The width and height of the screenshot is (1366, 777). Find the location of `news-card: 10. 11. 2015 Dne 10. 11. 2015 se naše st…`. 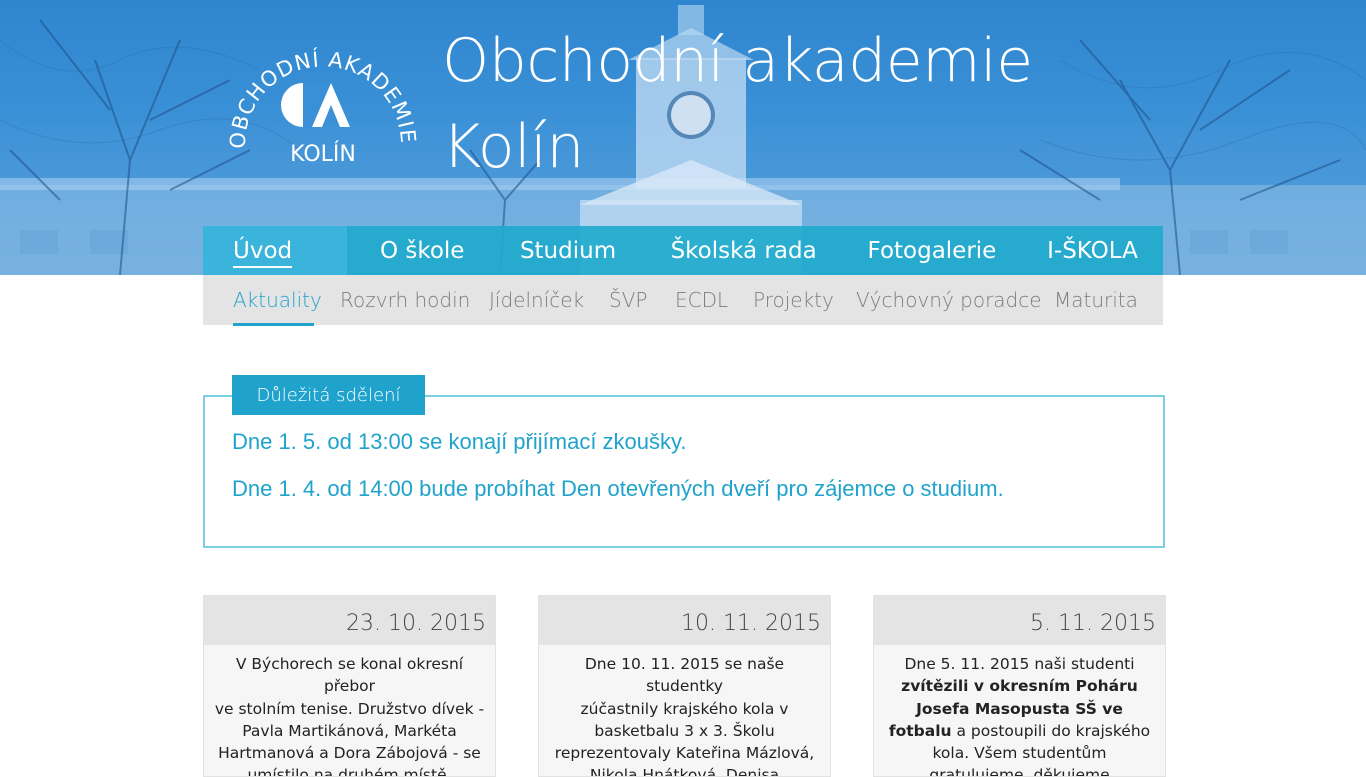

news-card: 10. 11. 2015 Dne 10. 11. 2015 se naše st… is located at coordinates (684, 686).